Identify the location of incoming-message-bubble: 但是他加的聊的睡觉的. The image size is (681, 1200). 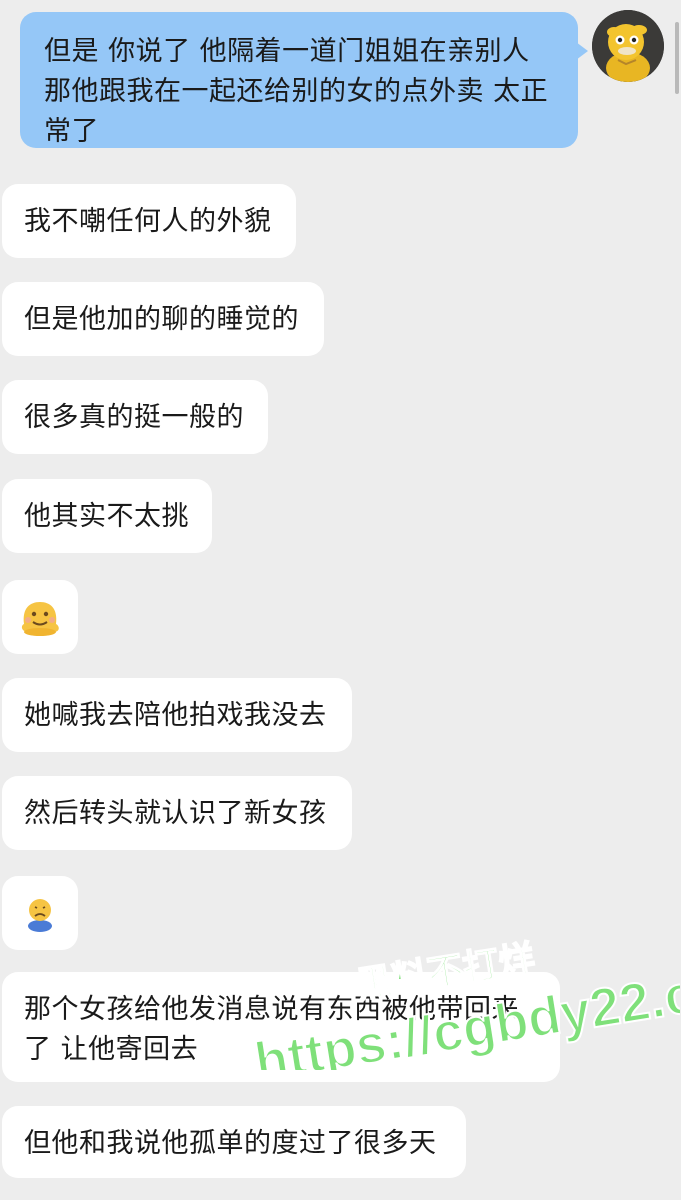
(163, 319).